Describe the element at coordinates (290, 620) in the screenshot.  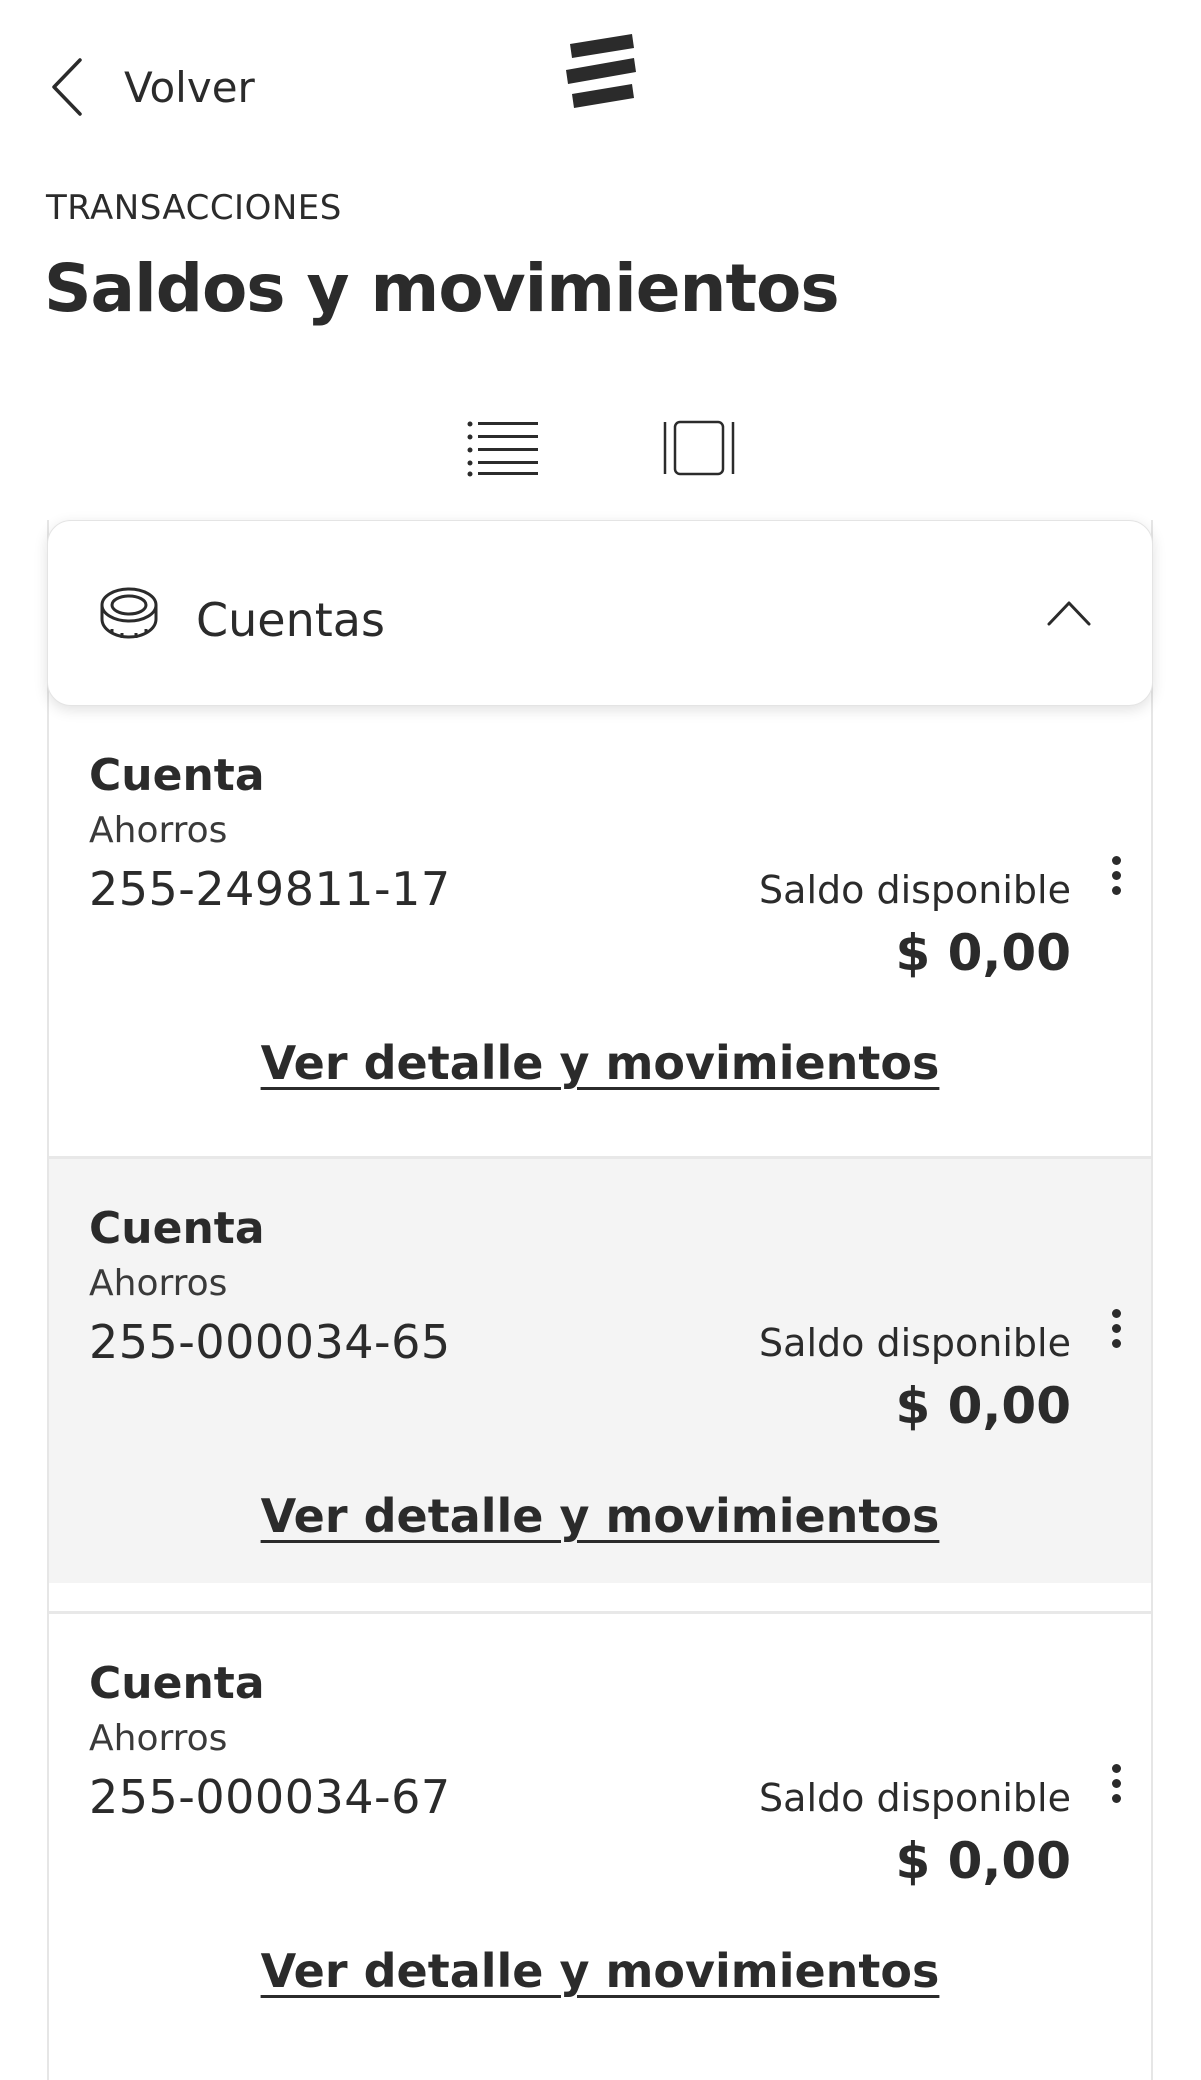
I see `accounts-section-title: Cuentas` at that location.